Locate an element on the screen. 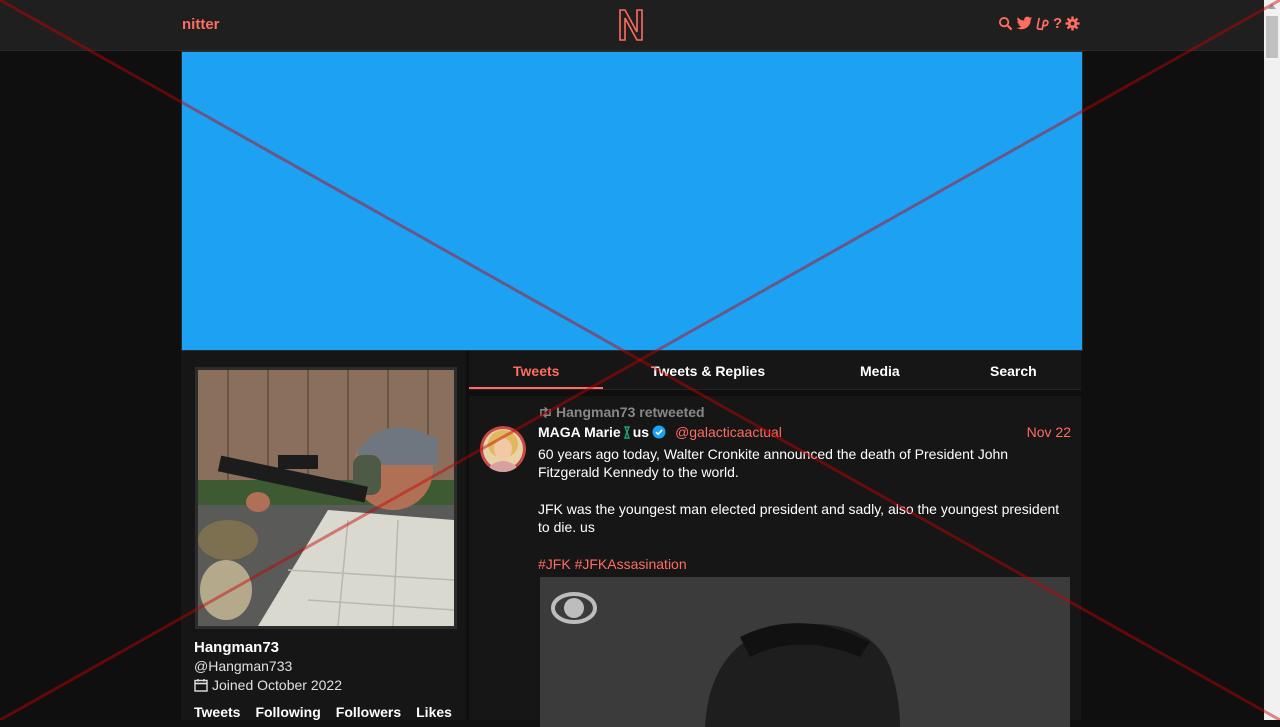  tab-media: Media is located at coordinates (880, 371).